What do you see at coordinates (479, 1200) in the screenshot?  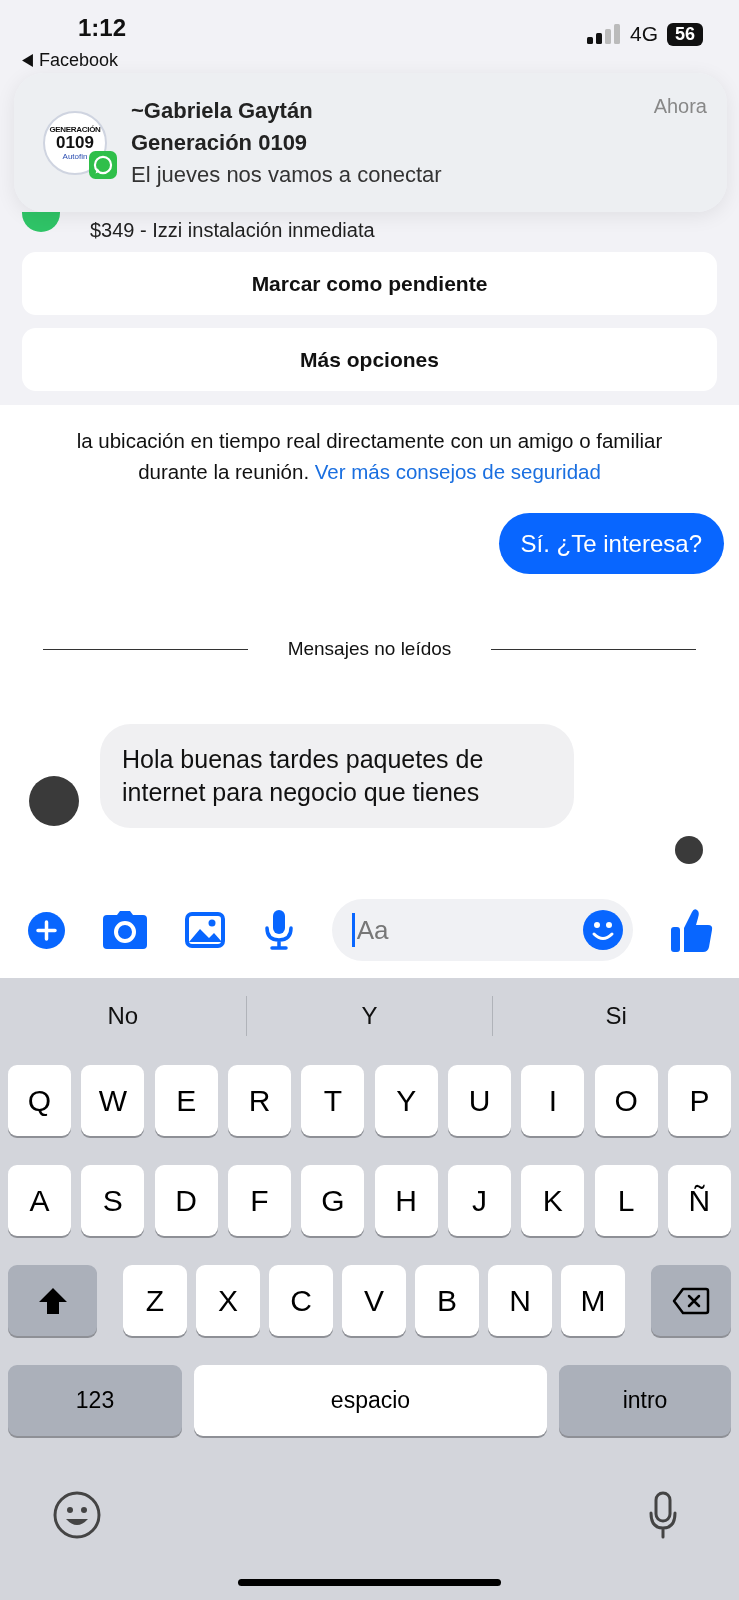 I see `letter-key: J` at bounding box center [479, 1200].